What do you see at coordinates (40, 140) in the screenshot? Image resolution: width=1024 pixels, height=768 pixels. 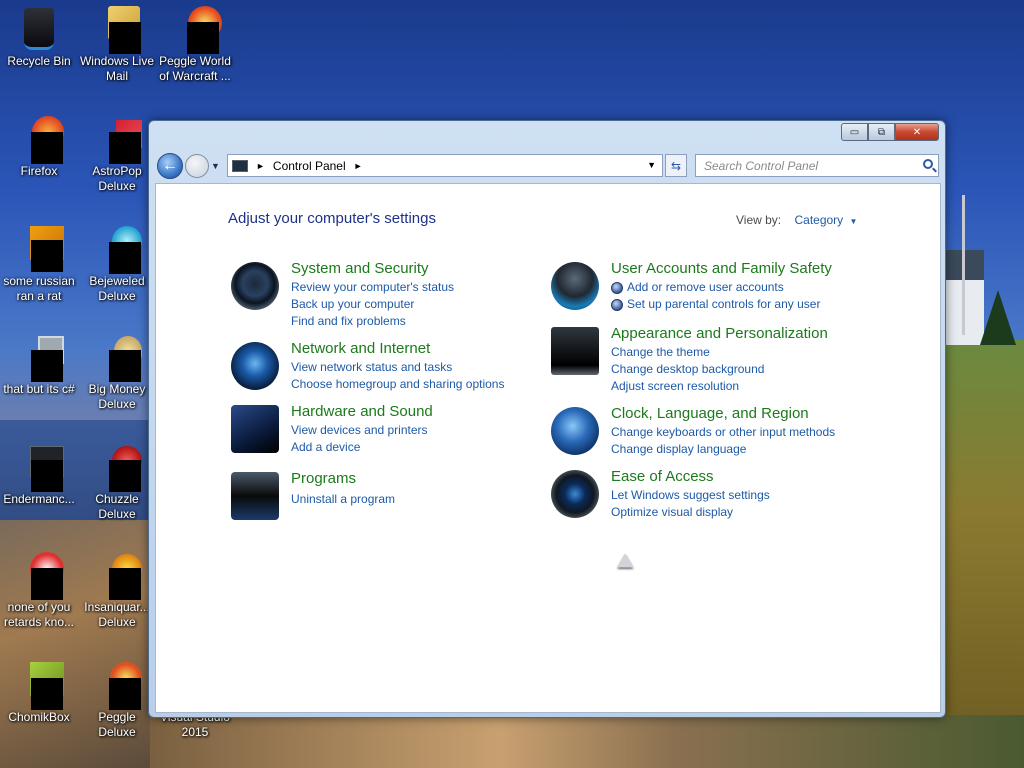 I see `firefox-icon` at bounding box center [40, 140].